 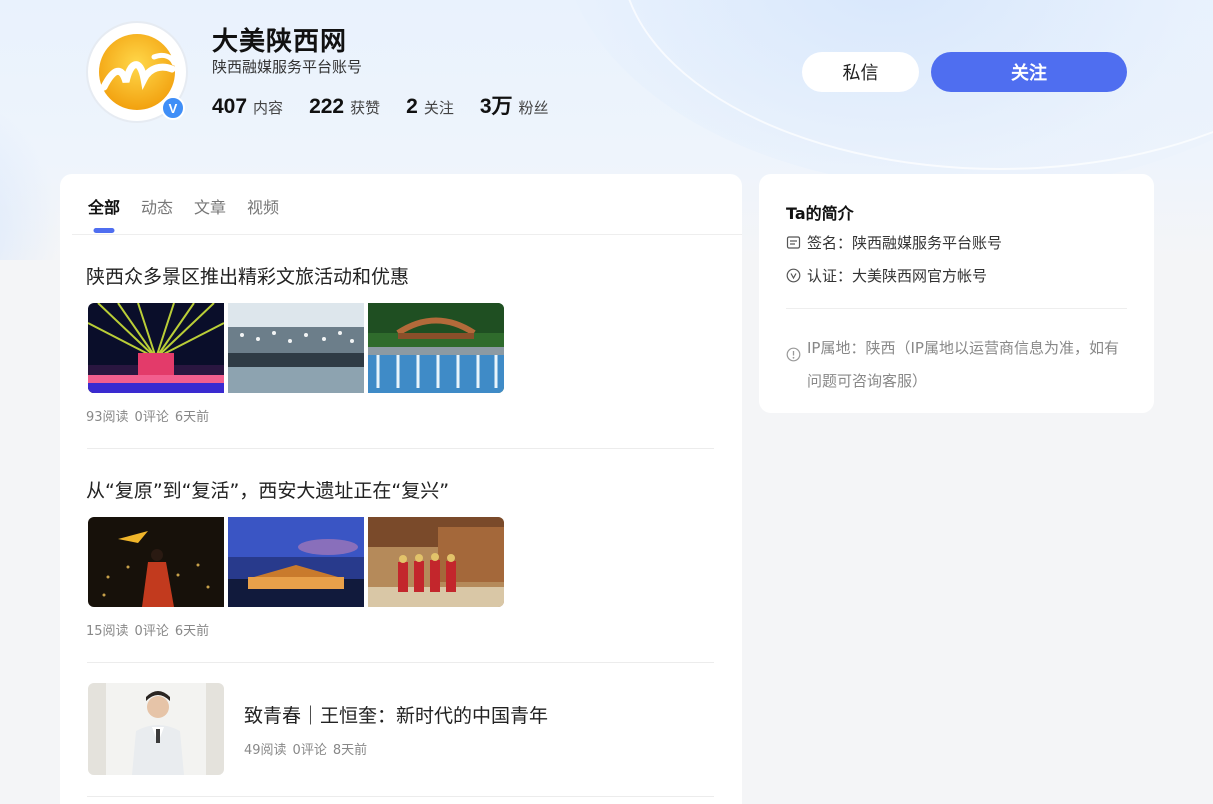 I want to click on intro-divider, so click(x=956, y=308).